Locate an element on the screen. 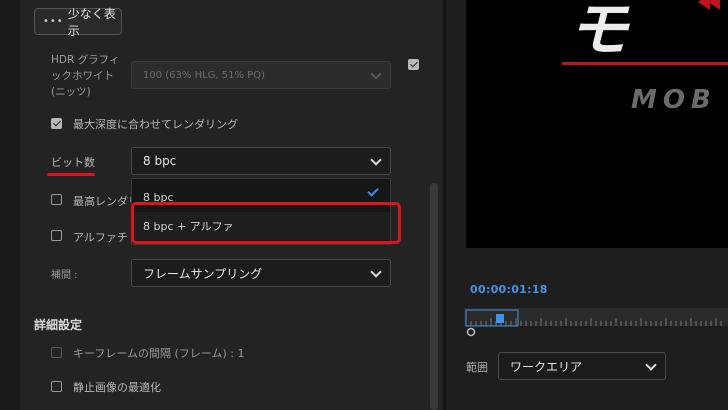 The height and width of the screenshot is (410, 728). annotation-highlight-box is located at coordinates (266, 223).